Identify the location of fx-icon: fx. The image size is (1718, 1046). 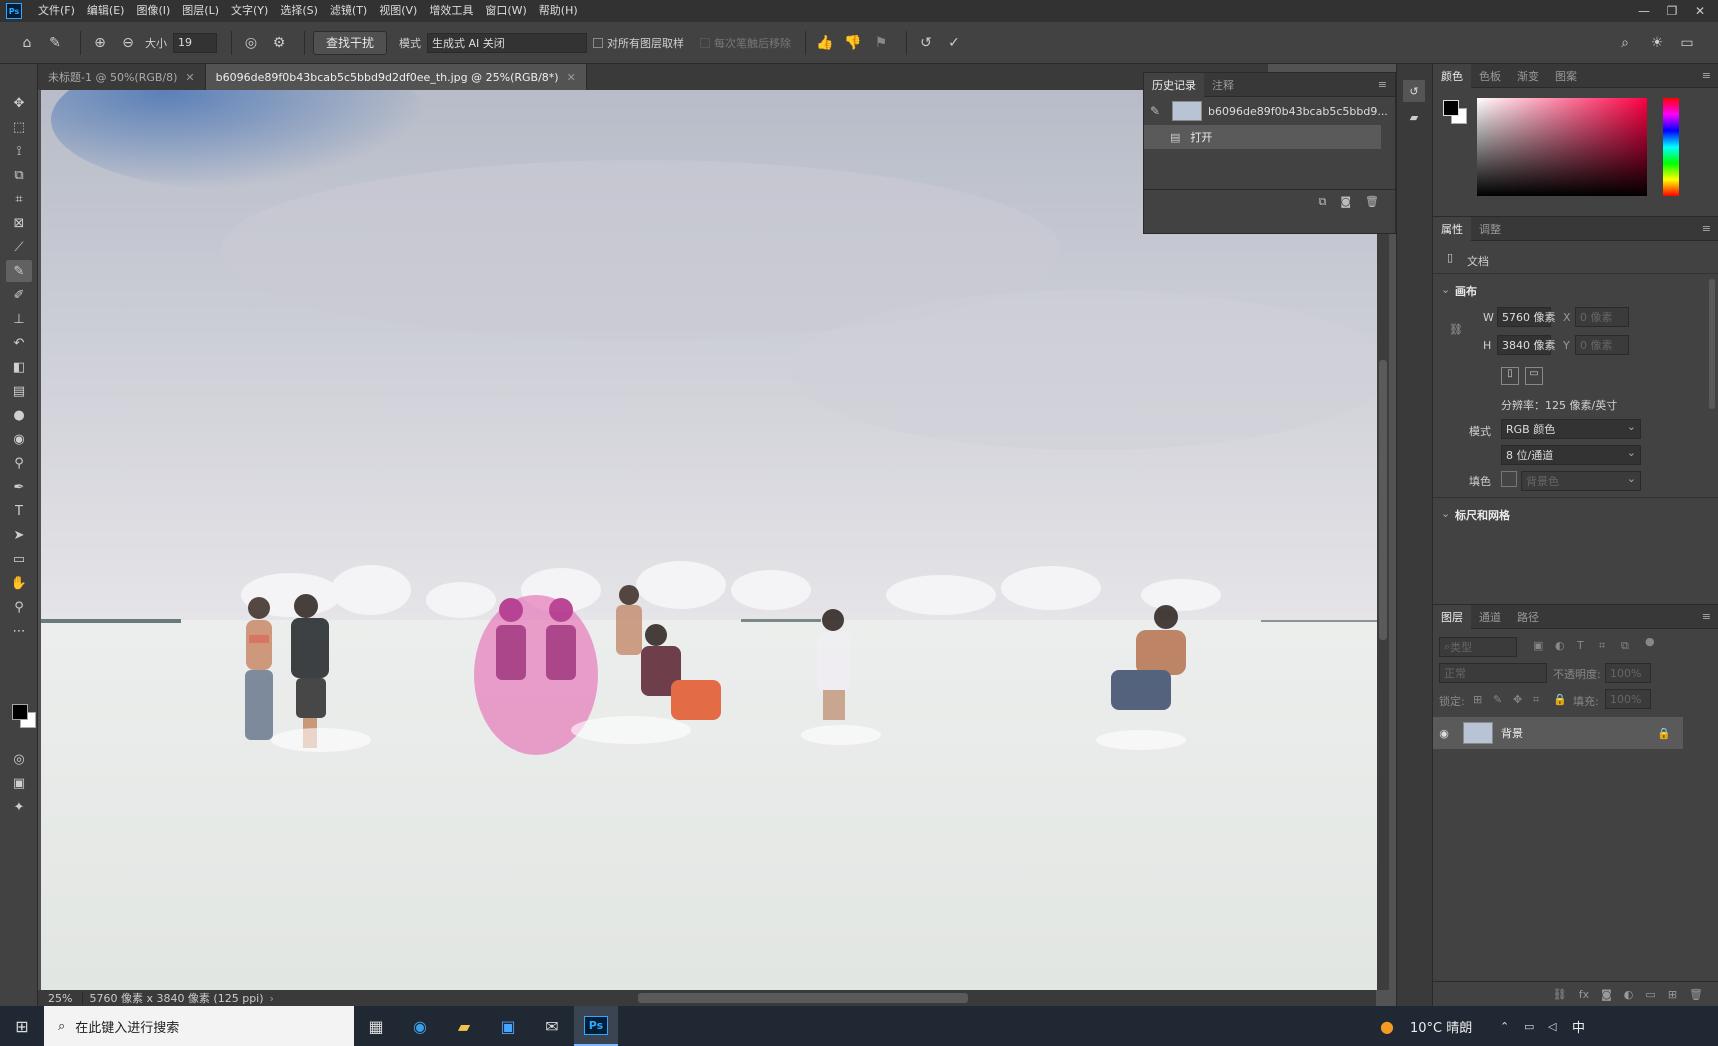
(1584, 994).